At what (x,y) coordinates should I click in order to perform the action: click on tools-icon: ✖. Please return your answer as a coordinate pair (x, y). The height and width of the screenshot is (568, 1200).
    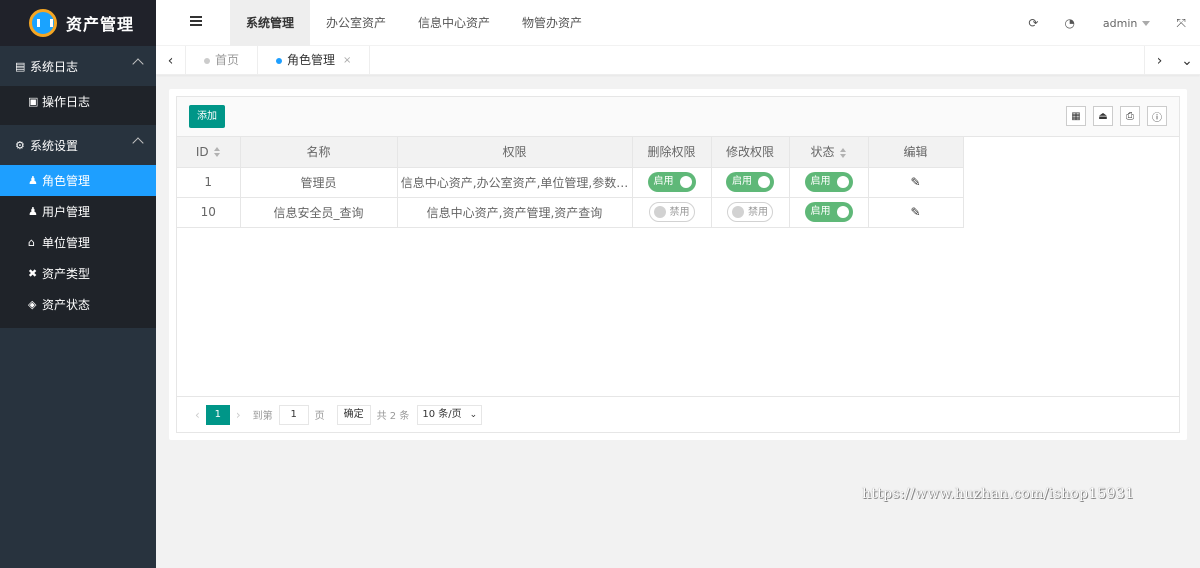
    Looking at the image, I should click on (33, 273).